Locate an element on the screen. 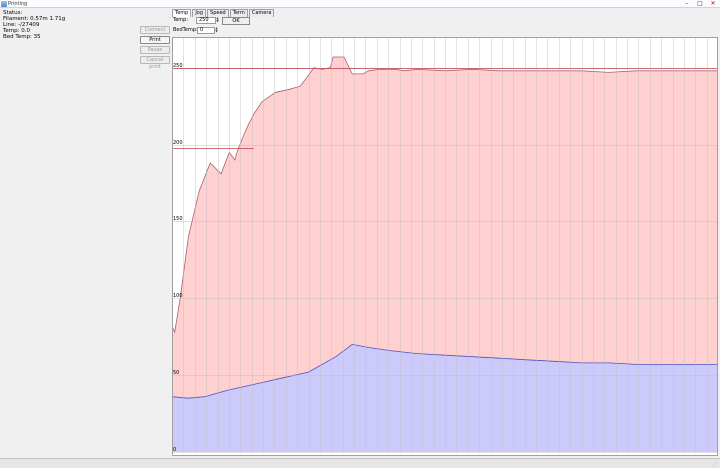  maximize-button: □ is located at coordinates (700, 3).